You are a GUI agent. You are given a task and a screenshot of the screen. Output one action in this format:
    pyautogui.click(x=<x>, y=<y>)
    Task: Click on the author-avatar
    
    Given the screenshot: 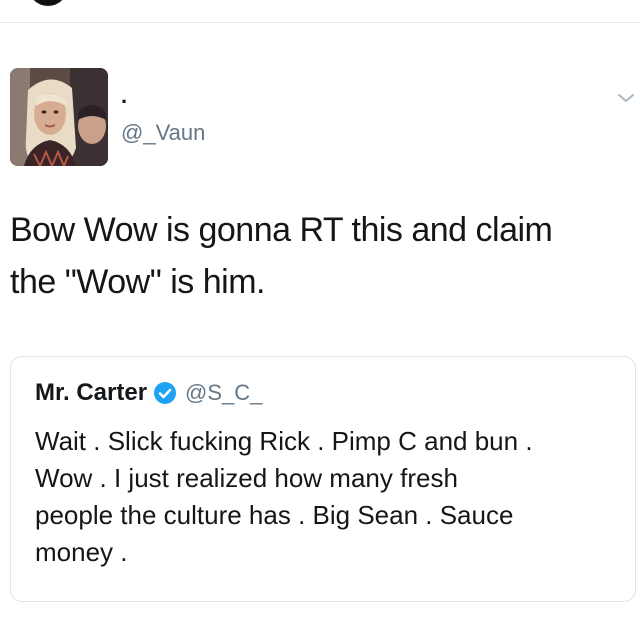 What is the action you would take?
    pyautogui.click(x=59, y=117)
    